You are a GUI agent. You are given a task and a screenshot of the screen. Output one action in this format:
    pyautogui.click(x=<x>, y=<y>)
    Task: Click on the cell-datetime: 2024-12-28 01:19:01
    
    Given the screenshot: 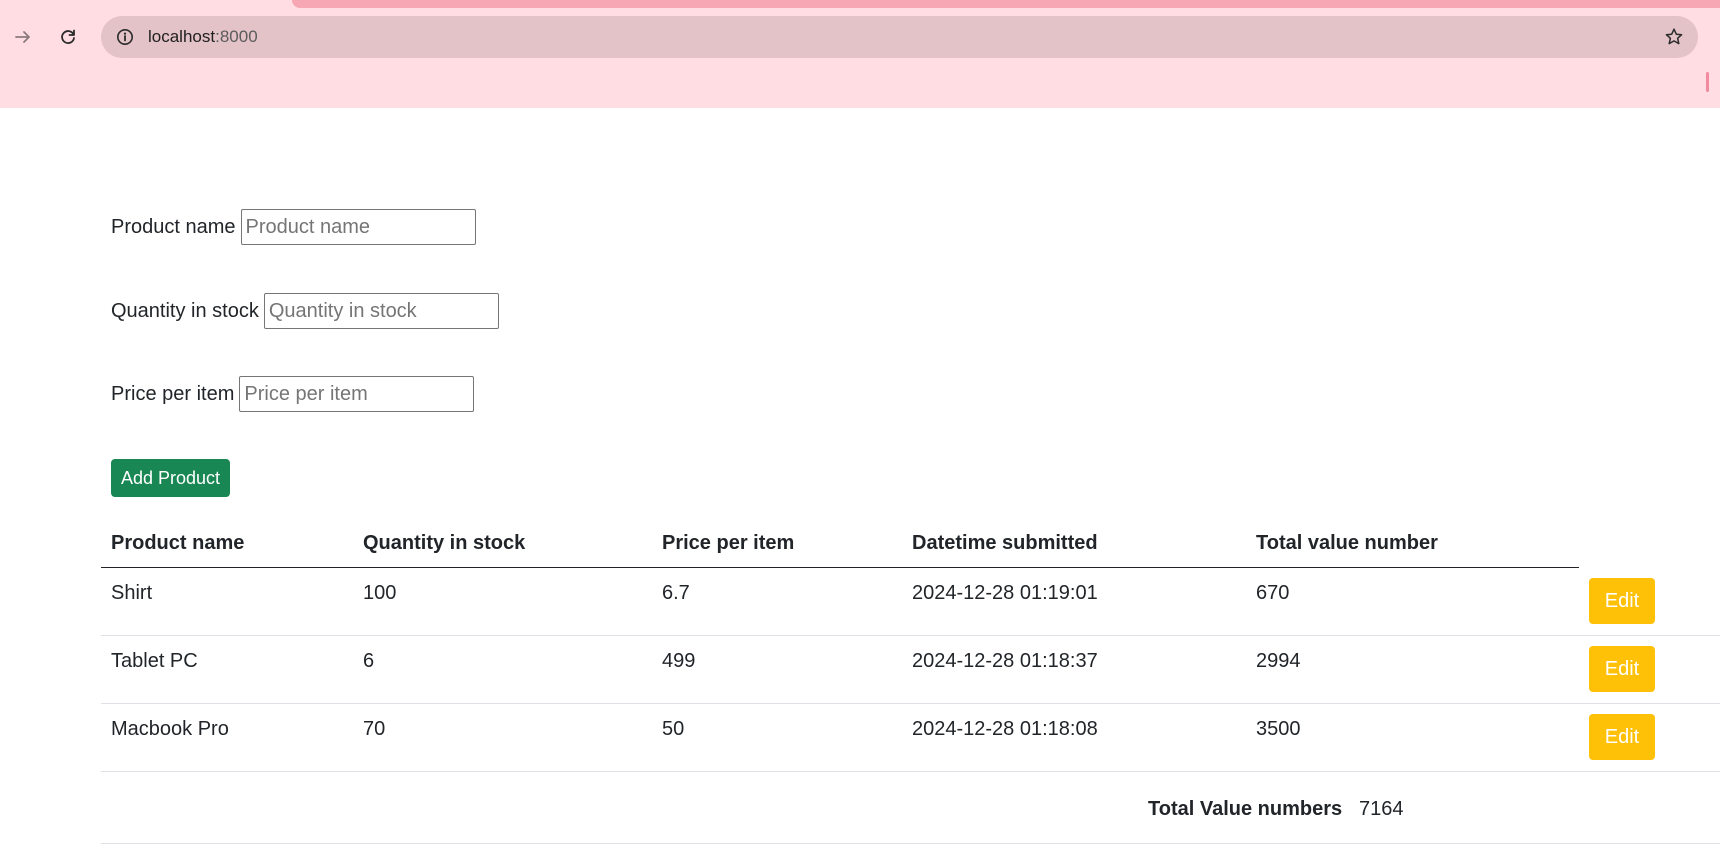 What is the action you would take?
    pyautogui.click(x=1005, y=593)
    